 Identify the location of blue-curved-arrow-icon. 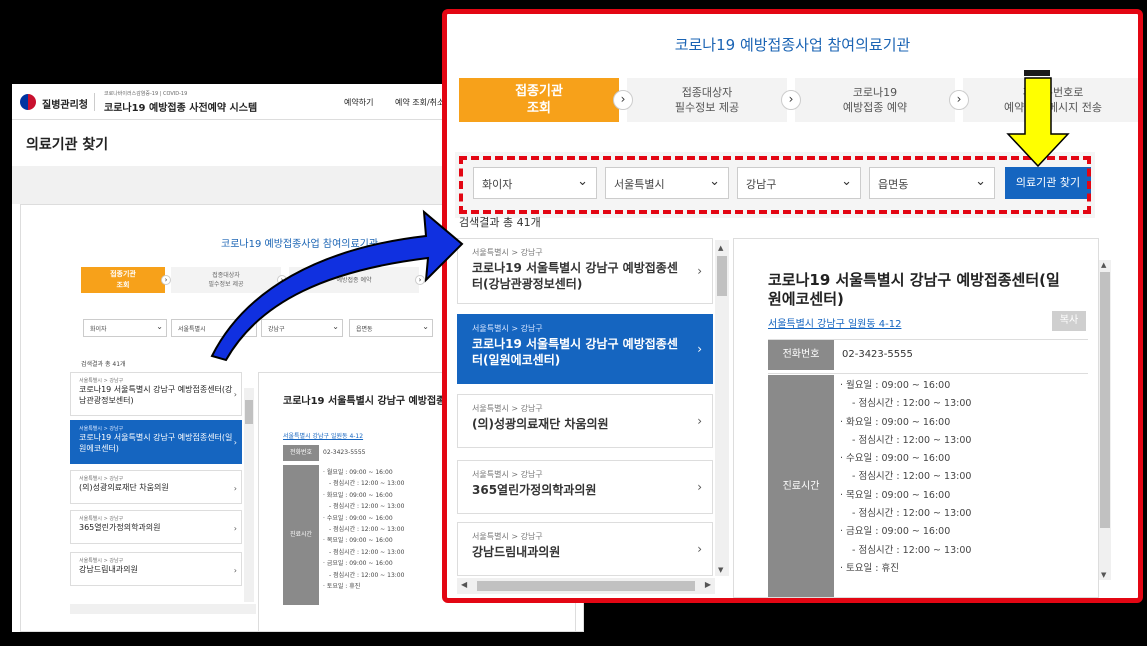
(337, 286).